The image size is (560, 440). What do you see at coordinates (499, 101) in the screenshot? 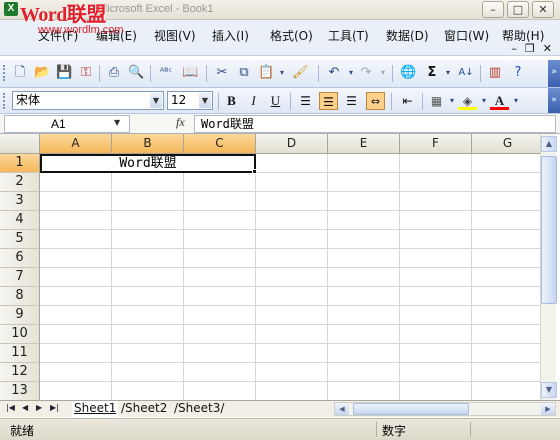
I see `font-color-icon: A` at bounding box center [499, 101].